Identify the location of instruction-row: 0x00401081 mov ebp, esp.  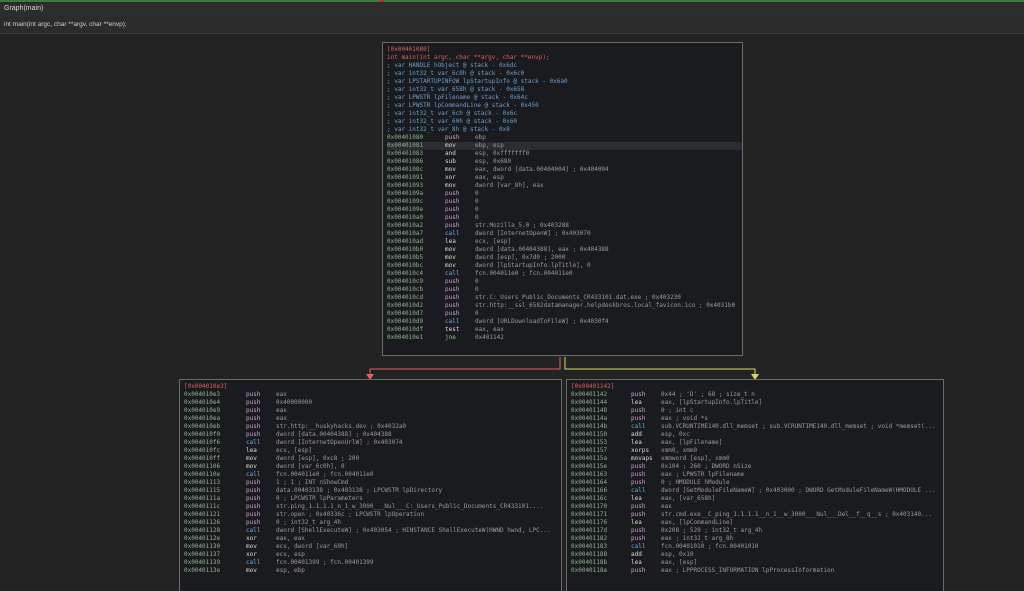
(564, 146).